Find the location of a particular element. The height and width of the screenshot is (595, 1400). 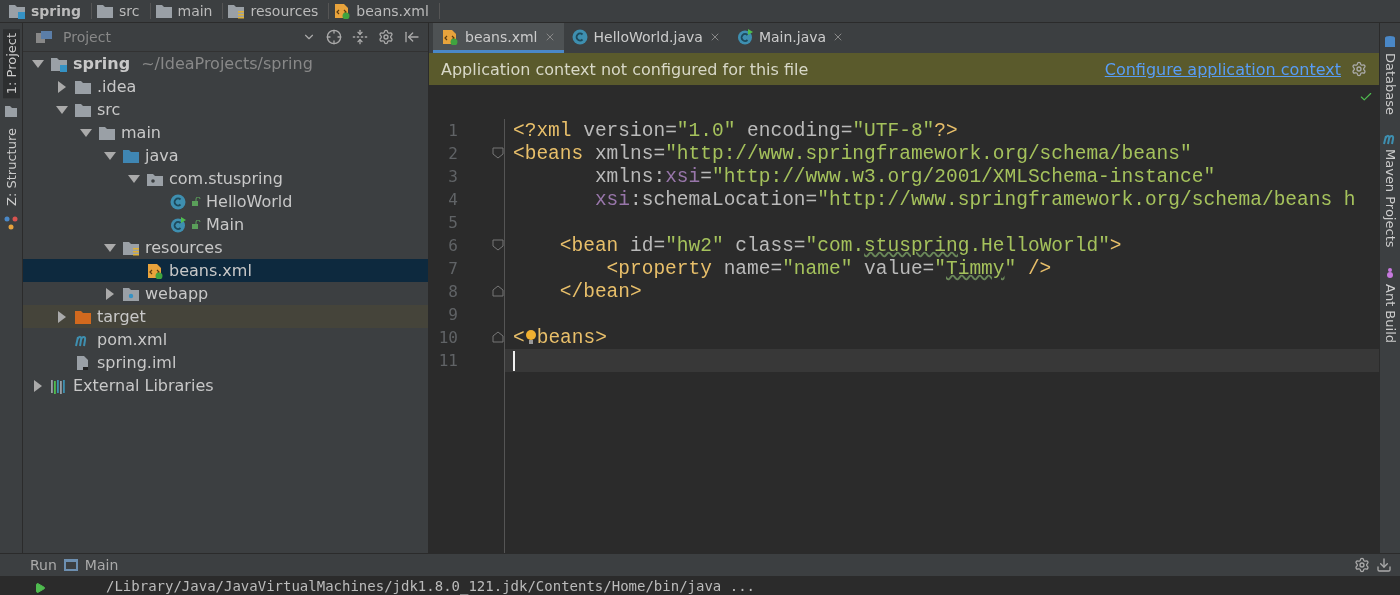

class-icon is located at coordinates (178, 201).